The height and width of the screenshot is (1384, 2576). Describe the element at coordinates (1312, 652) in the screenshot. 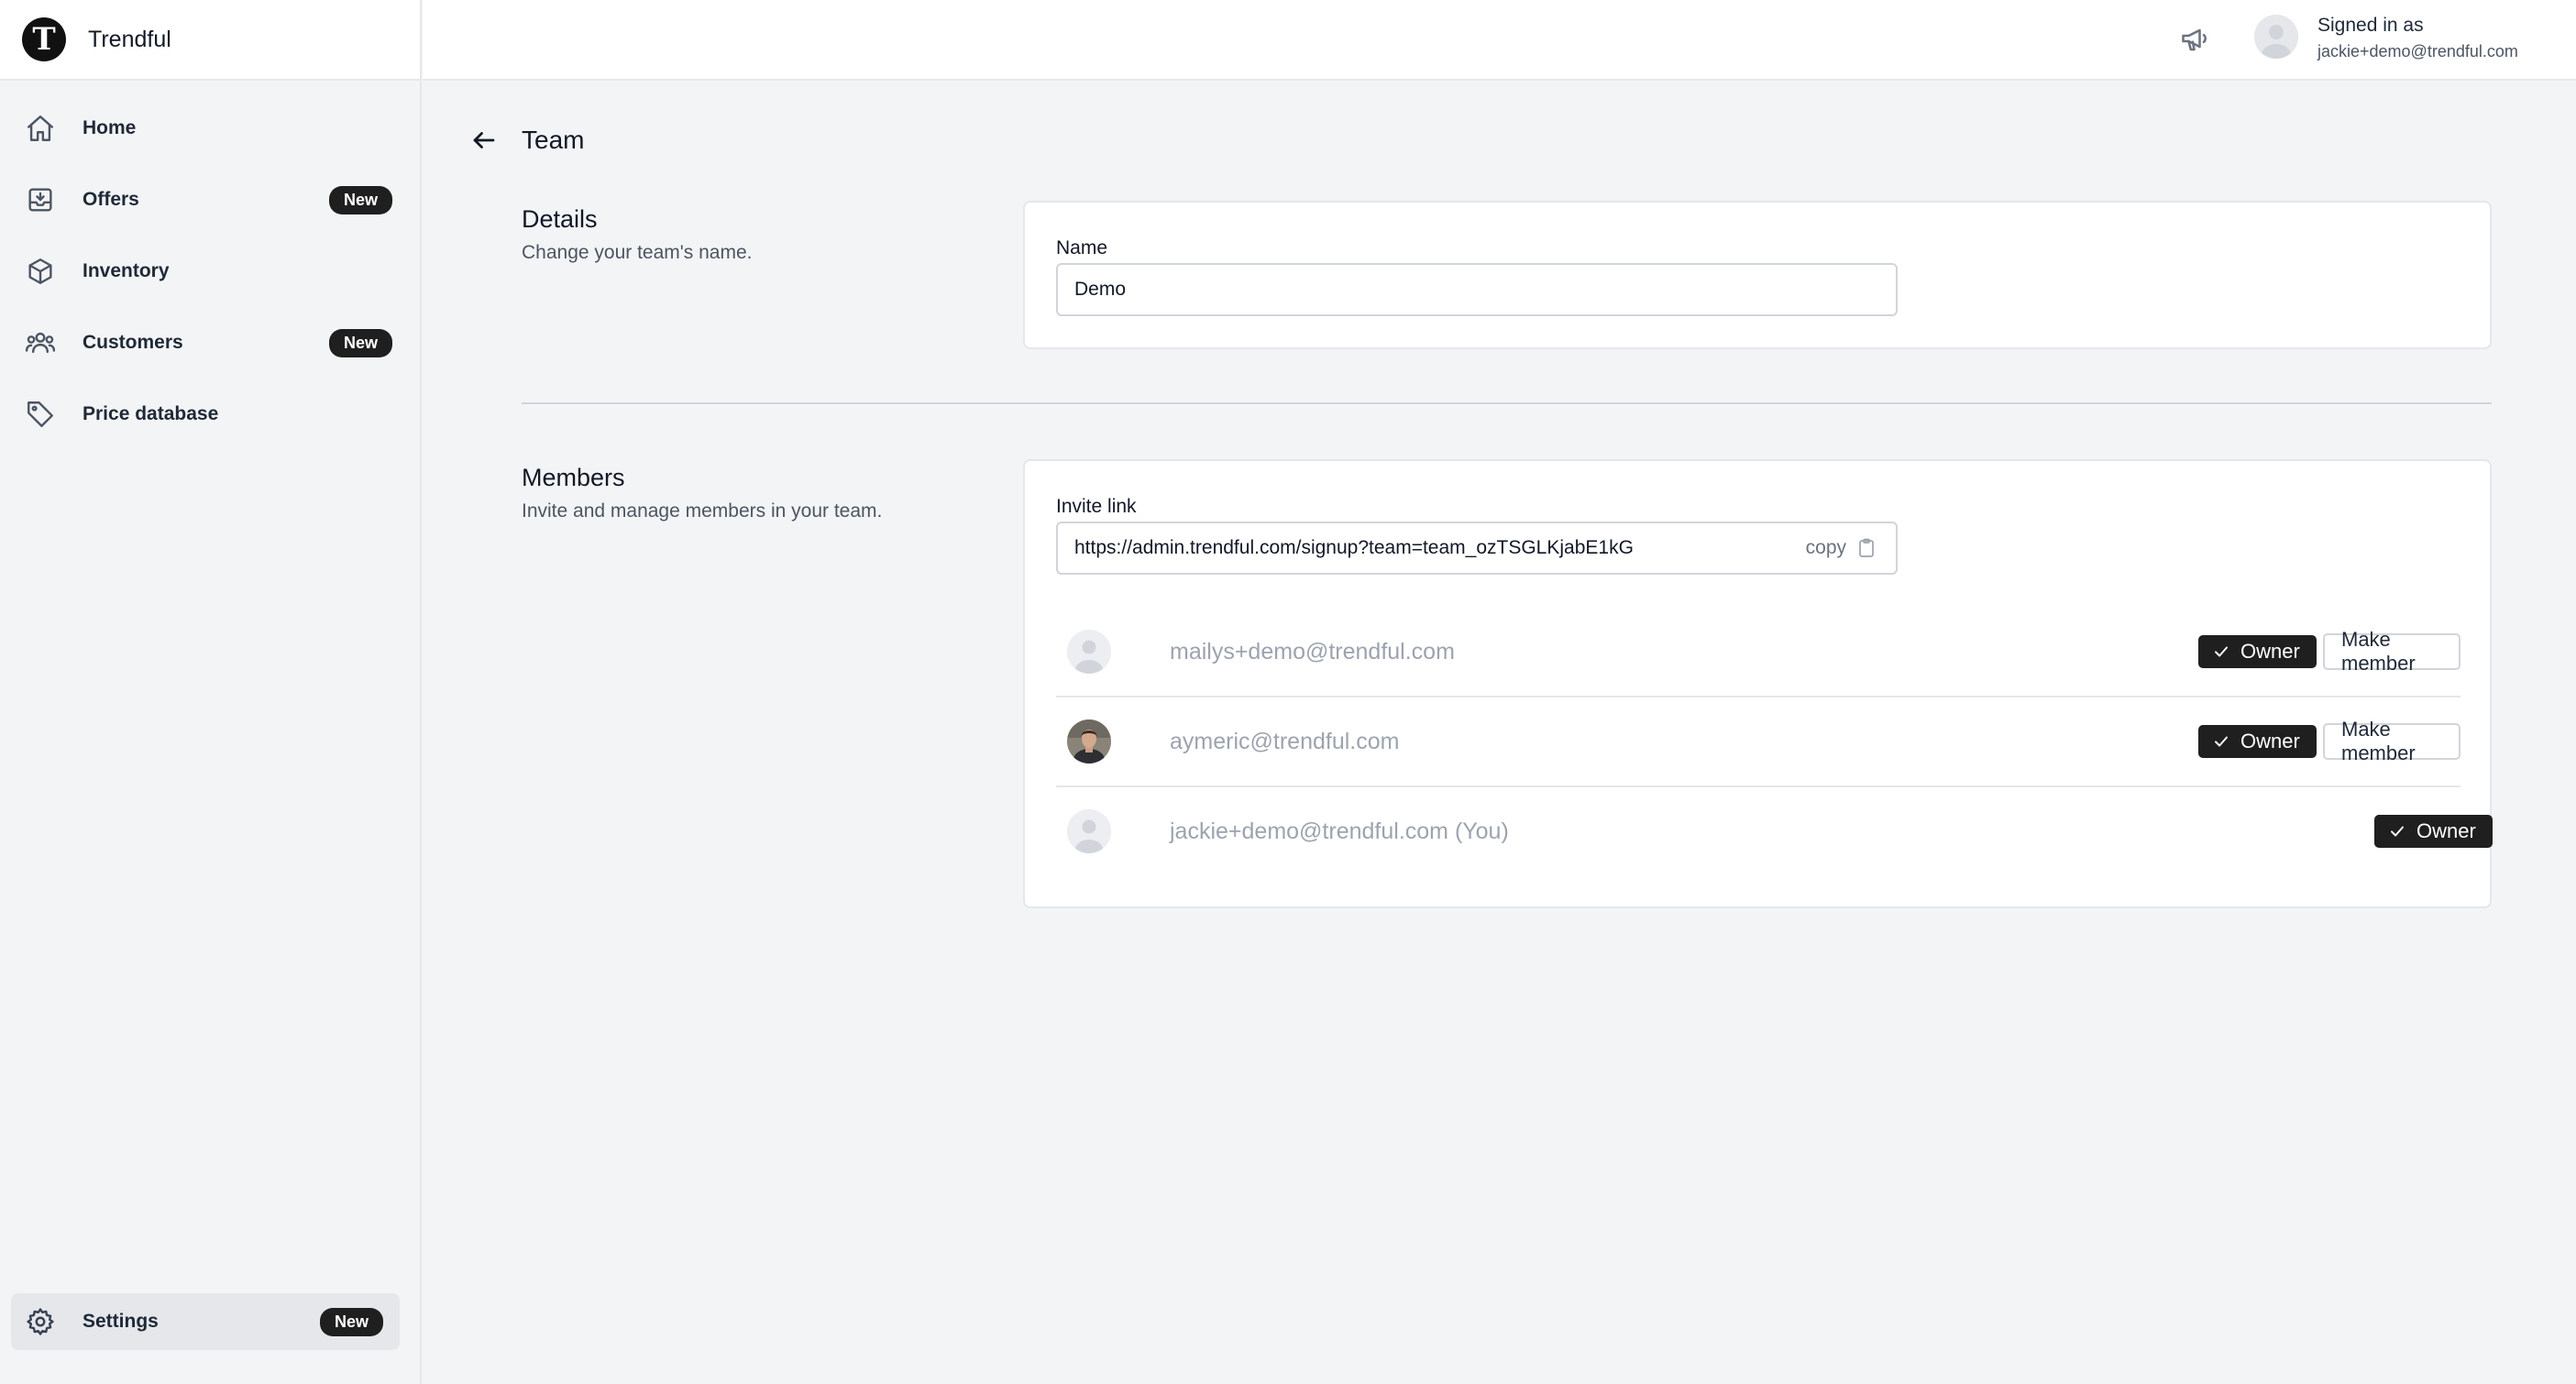

I see `member-email: mailys+demo@trendful.com` at that location.